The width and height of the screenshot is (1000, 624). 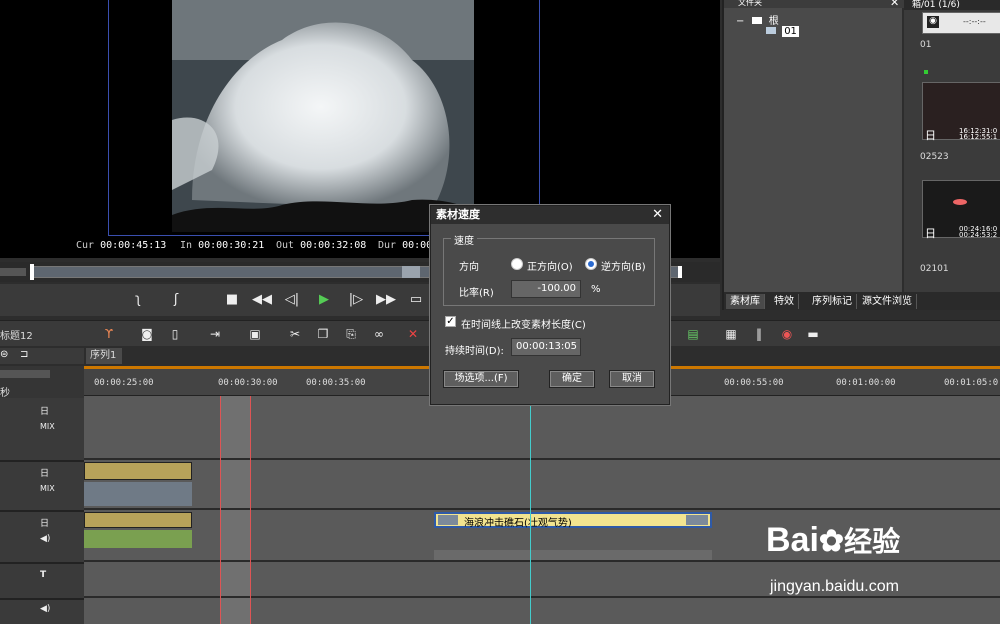 I want to click on folder-root: − 根, so click(x=757, y=19).